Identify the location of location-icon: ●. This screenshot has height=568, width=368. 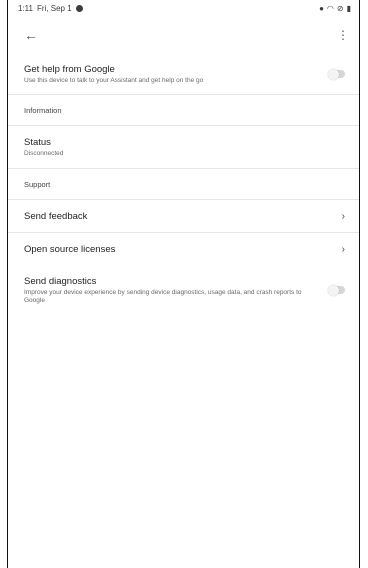
(321, 8).